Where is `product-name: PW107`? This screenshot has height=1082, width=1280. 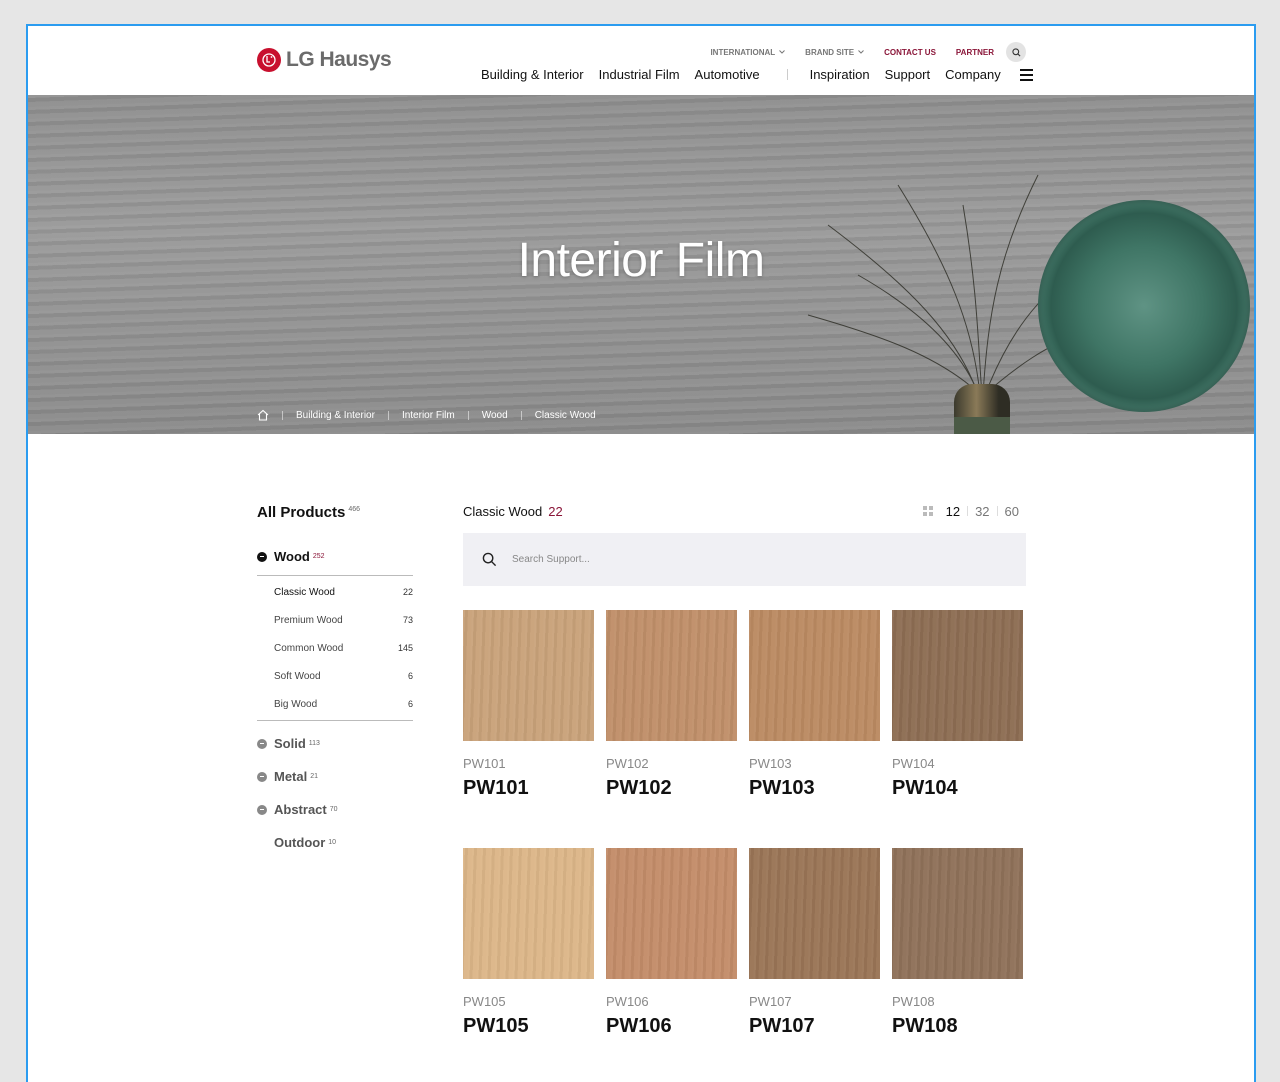 product-name: PW107 is located at coordinates (814, 1026).